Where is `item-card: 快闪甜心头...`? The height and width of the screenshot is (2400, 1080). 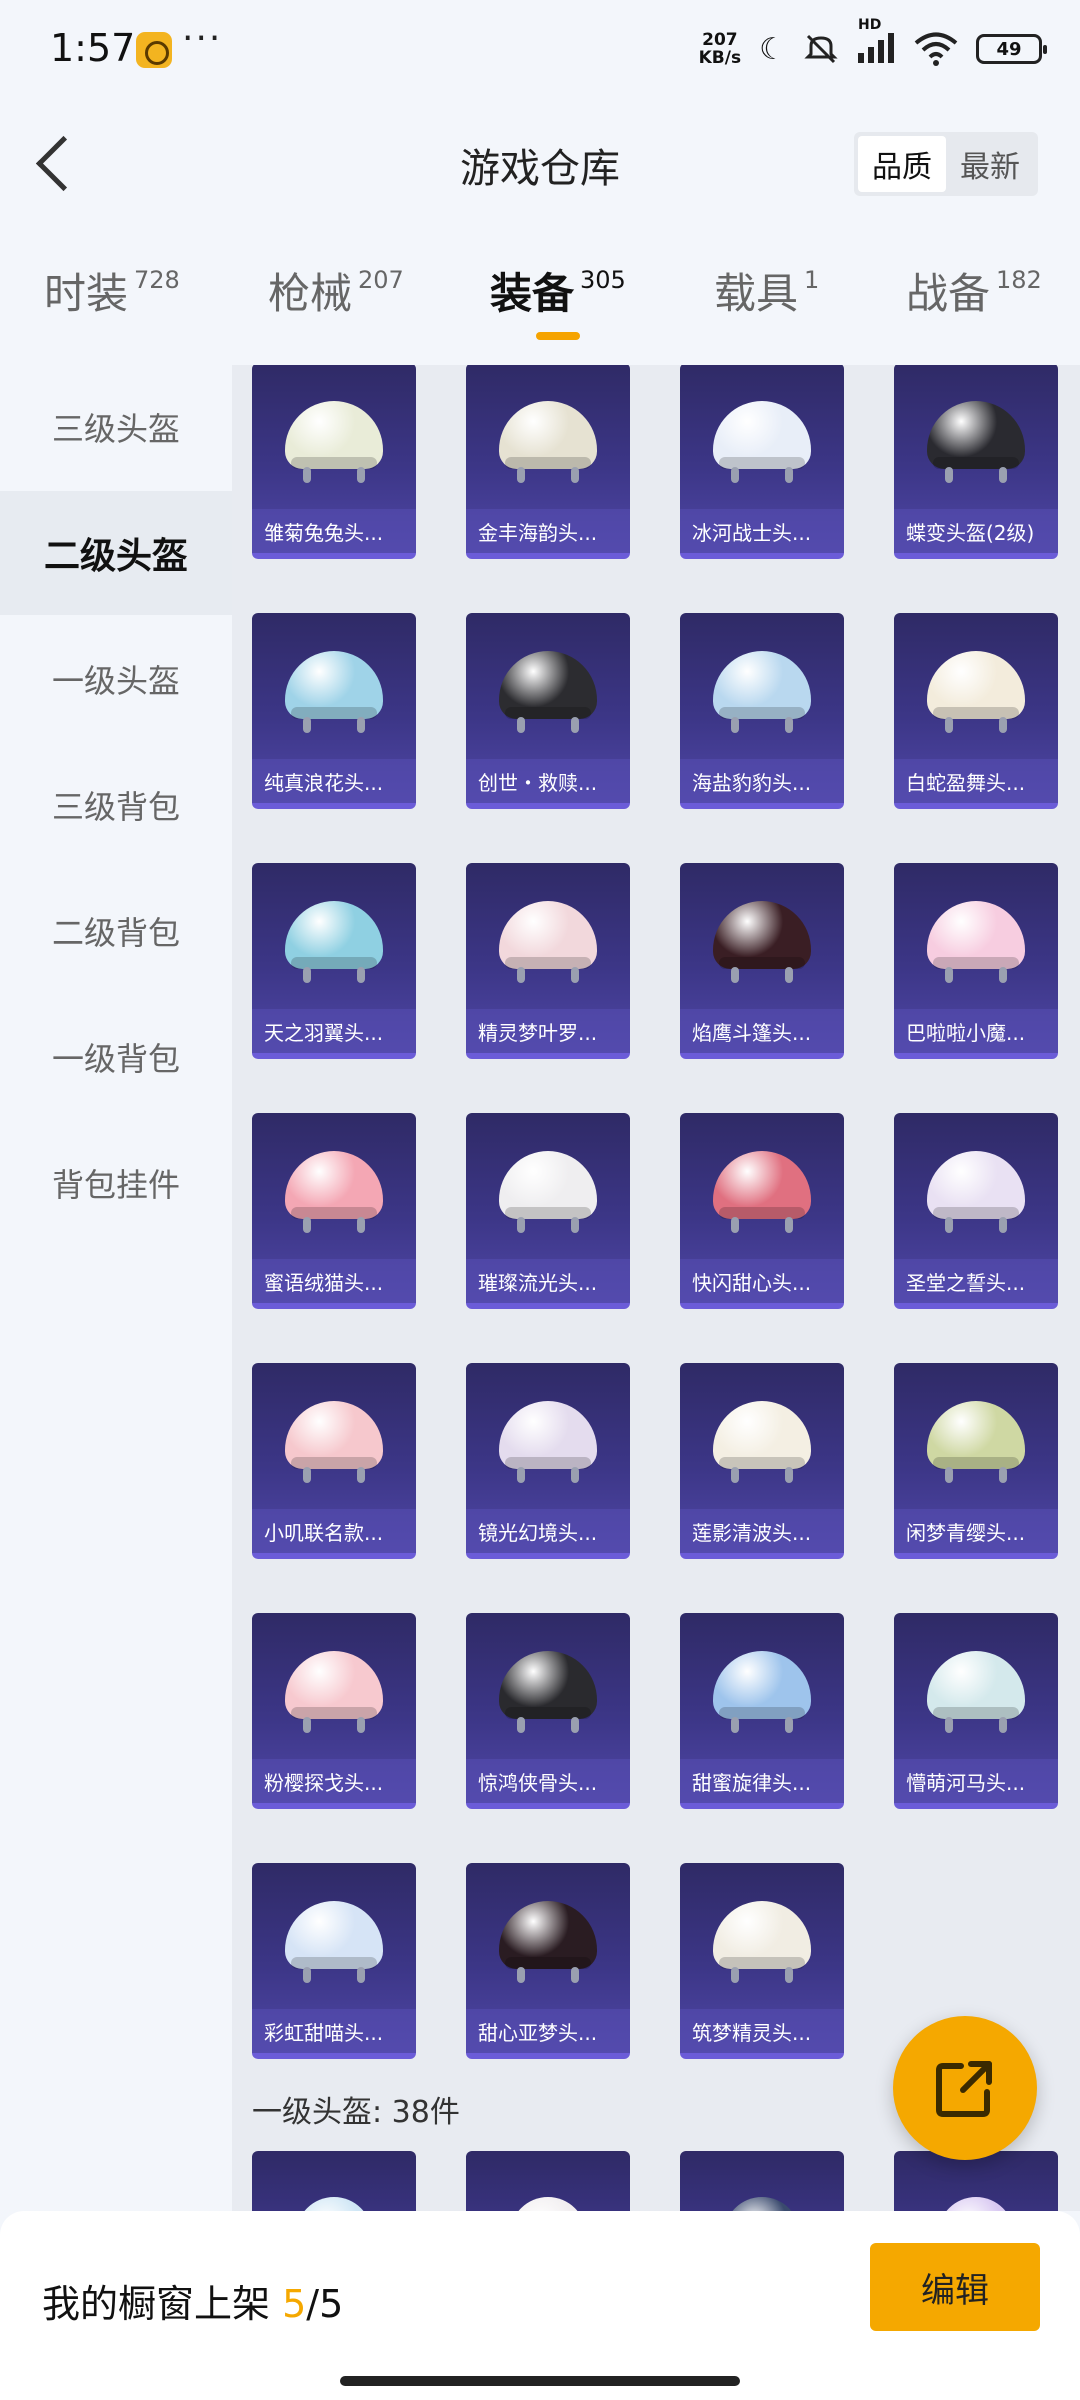 item-card: 快闪甜心头... is located at coordinates (762, 1211).